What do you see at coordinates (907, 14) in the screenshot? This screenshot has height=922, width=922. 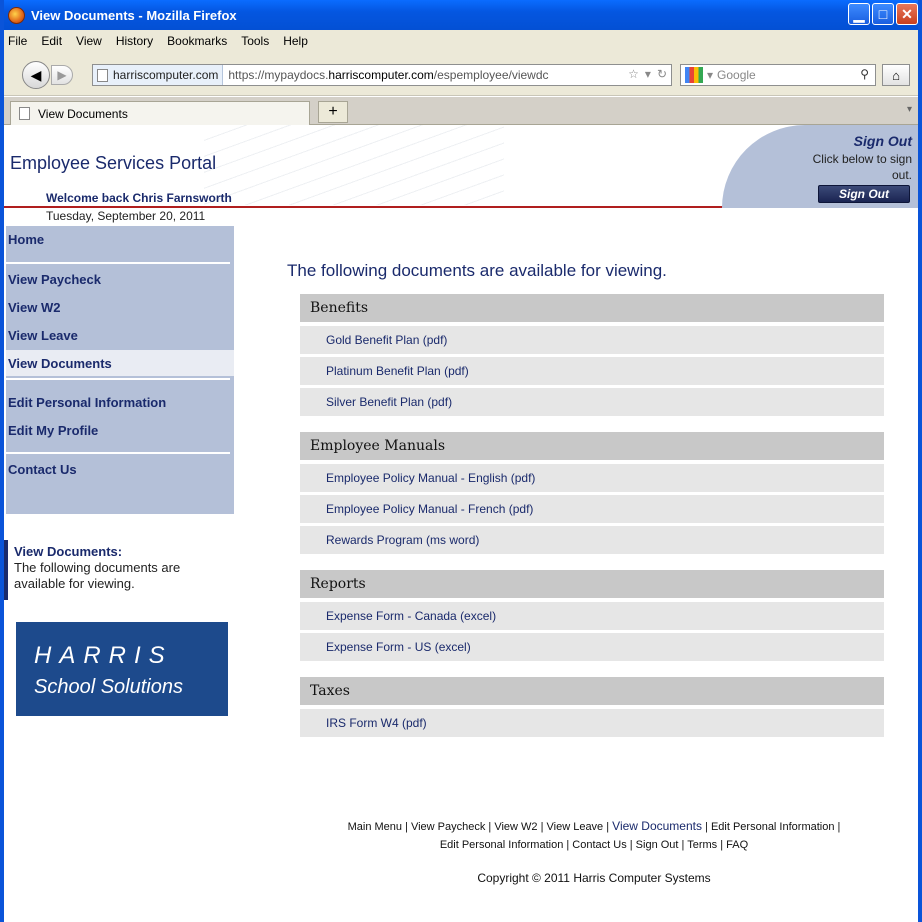 I see `close-button: ✕` at bounding box center [907, 14].